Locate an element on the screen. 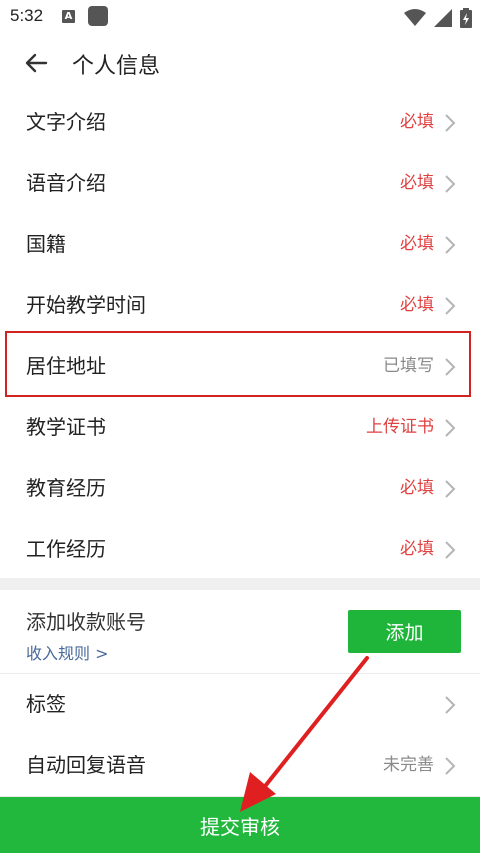  wifi-icon is located at coordinates (415, 17).